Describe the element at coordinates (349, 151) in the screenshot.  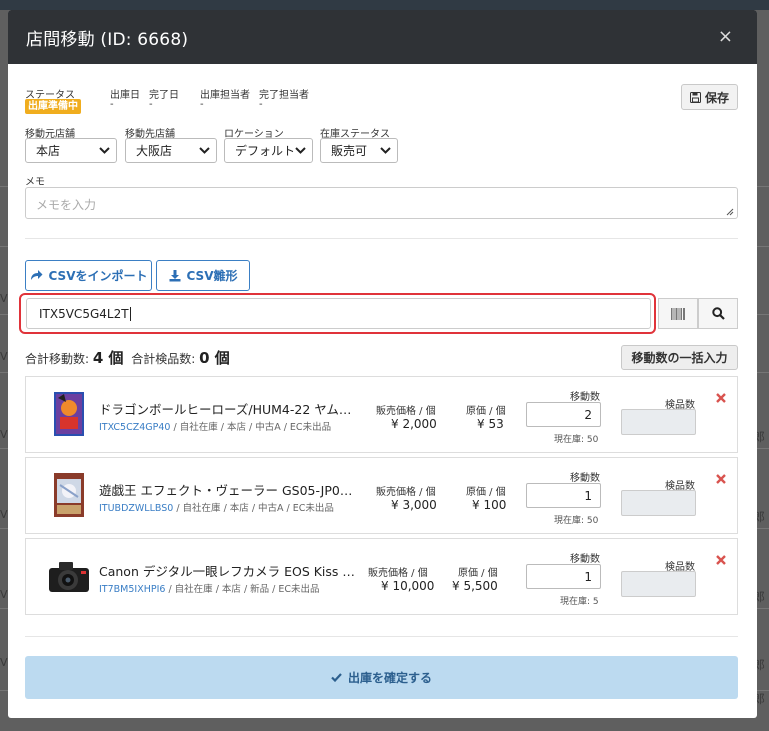
I see `stock-status-value: 販売可` at that location.